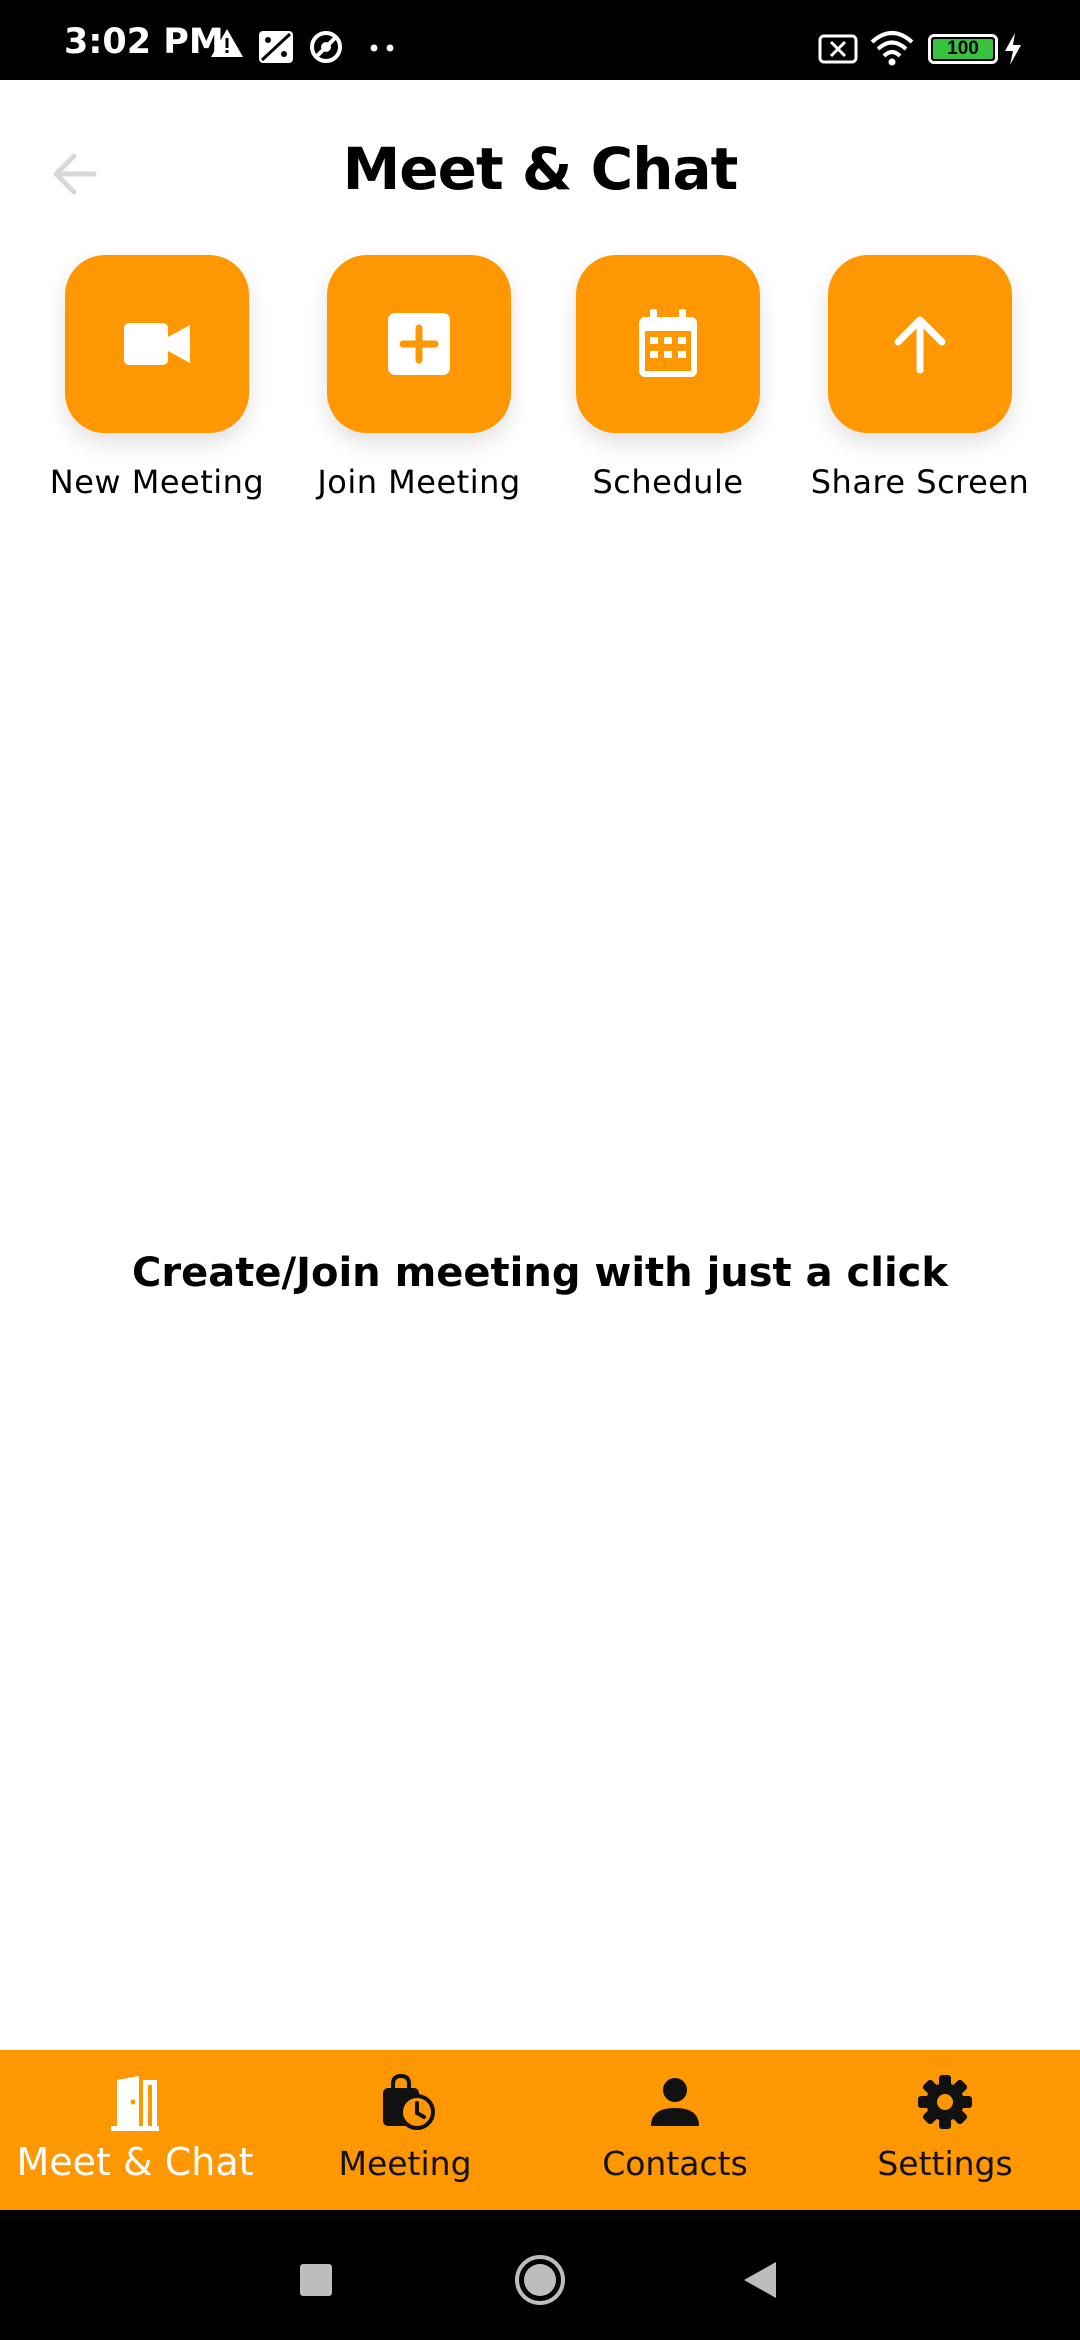 This screenshot has width=1080, height=2340. I want to click on new-meeting-tile, so click(157, 344).